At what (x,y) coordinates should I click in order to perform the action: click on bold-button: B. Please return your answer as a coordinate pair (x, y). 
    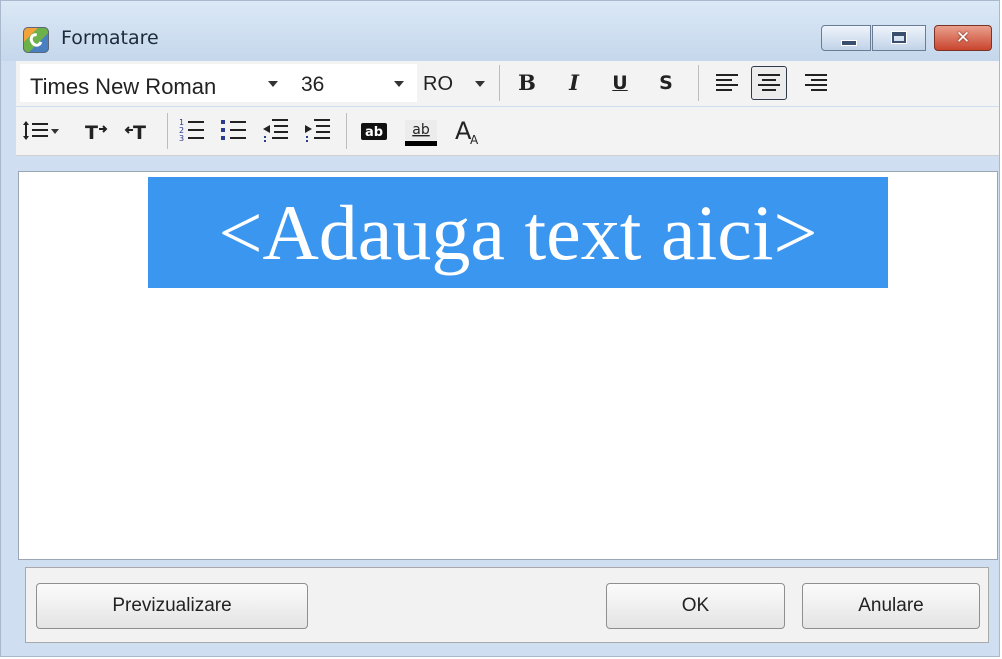
    Looking at the image, I should click on (527, 83).